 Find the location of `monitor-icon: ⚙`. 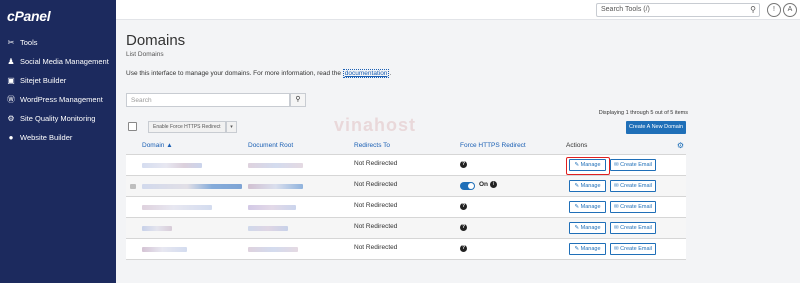

monitor-icon: ⚙ is located at coordinates (11, 118).